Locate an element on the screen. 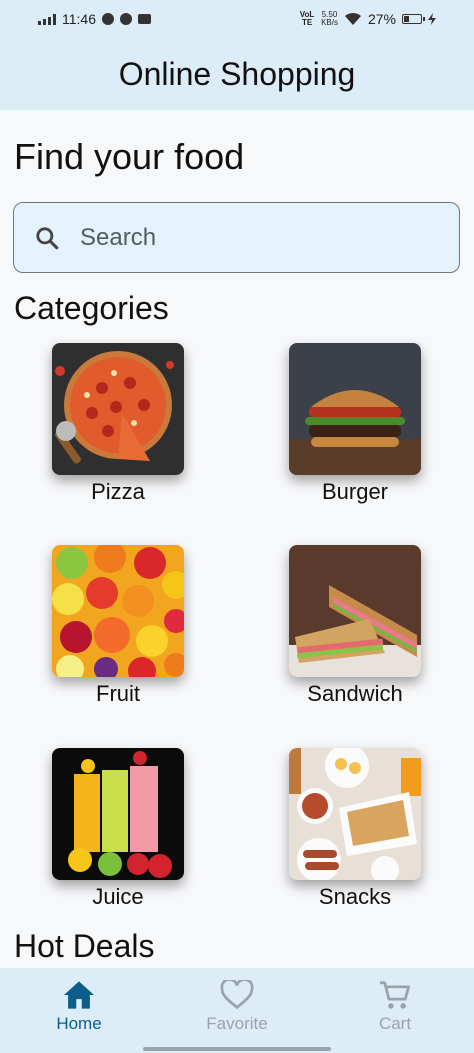 This screenshot has width=474, height=1053. nav-favorite: Favorite is located at coordinates (237, 1010).